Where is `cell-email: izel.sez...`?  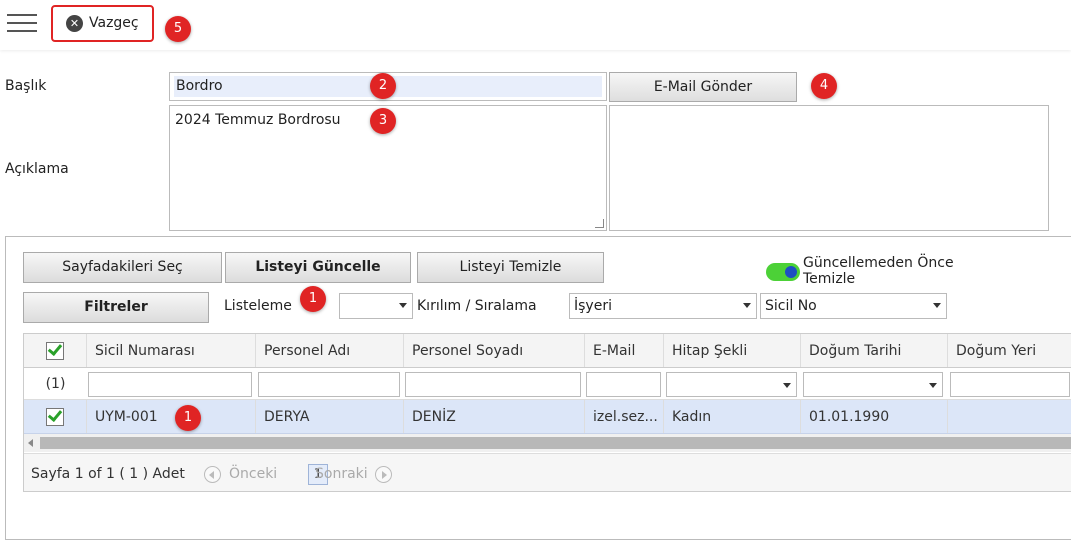 cell-email: izel.sez... is located at coordinates (624, 416).